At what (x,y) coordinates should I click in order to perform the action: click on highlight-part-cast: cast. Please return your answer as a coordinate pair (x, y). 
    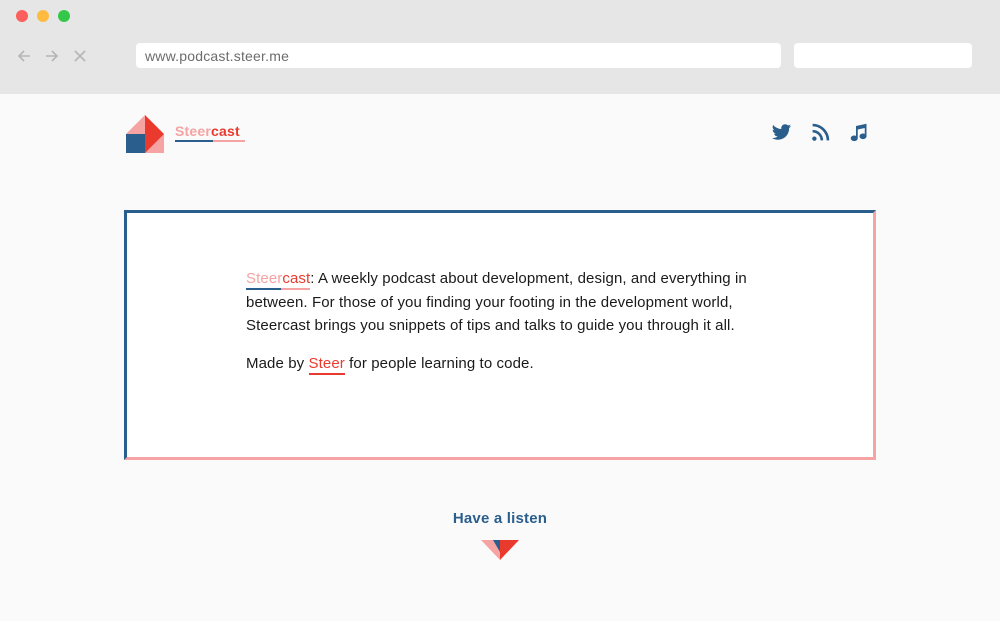
    Looking at the image, I should click on (296, 278).